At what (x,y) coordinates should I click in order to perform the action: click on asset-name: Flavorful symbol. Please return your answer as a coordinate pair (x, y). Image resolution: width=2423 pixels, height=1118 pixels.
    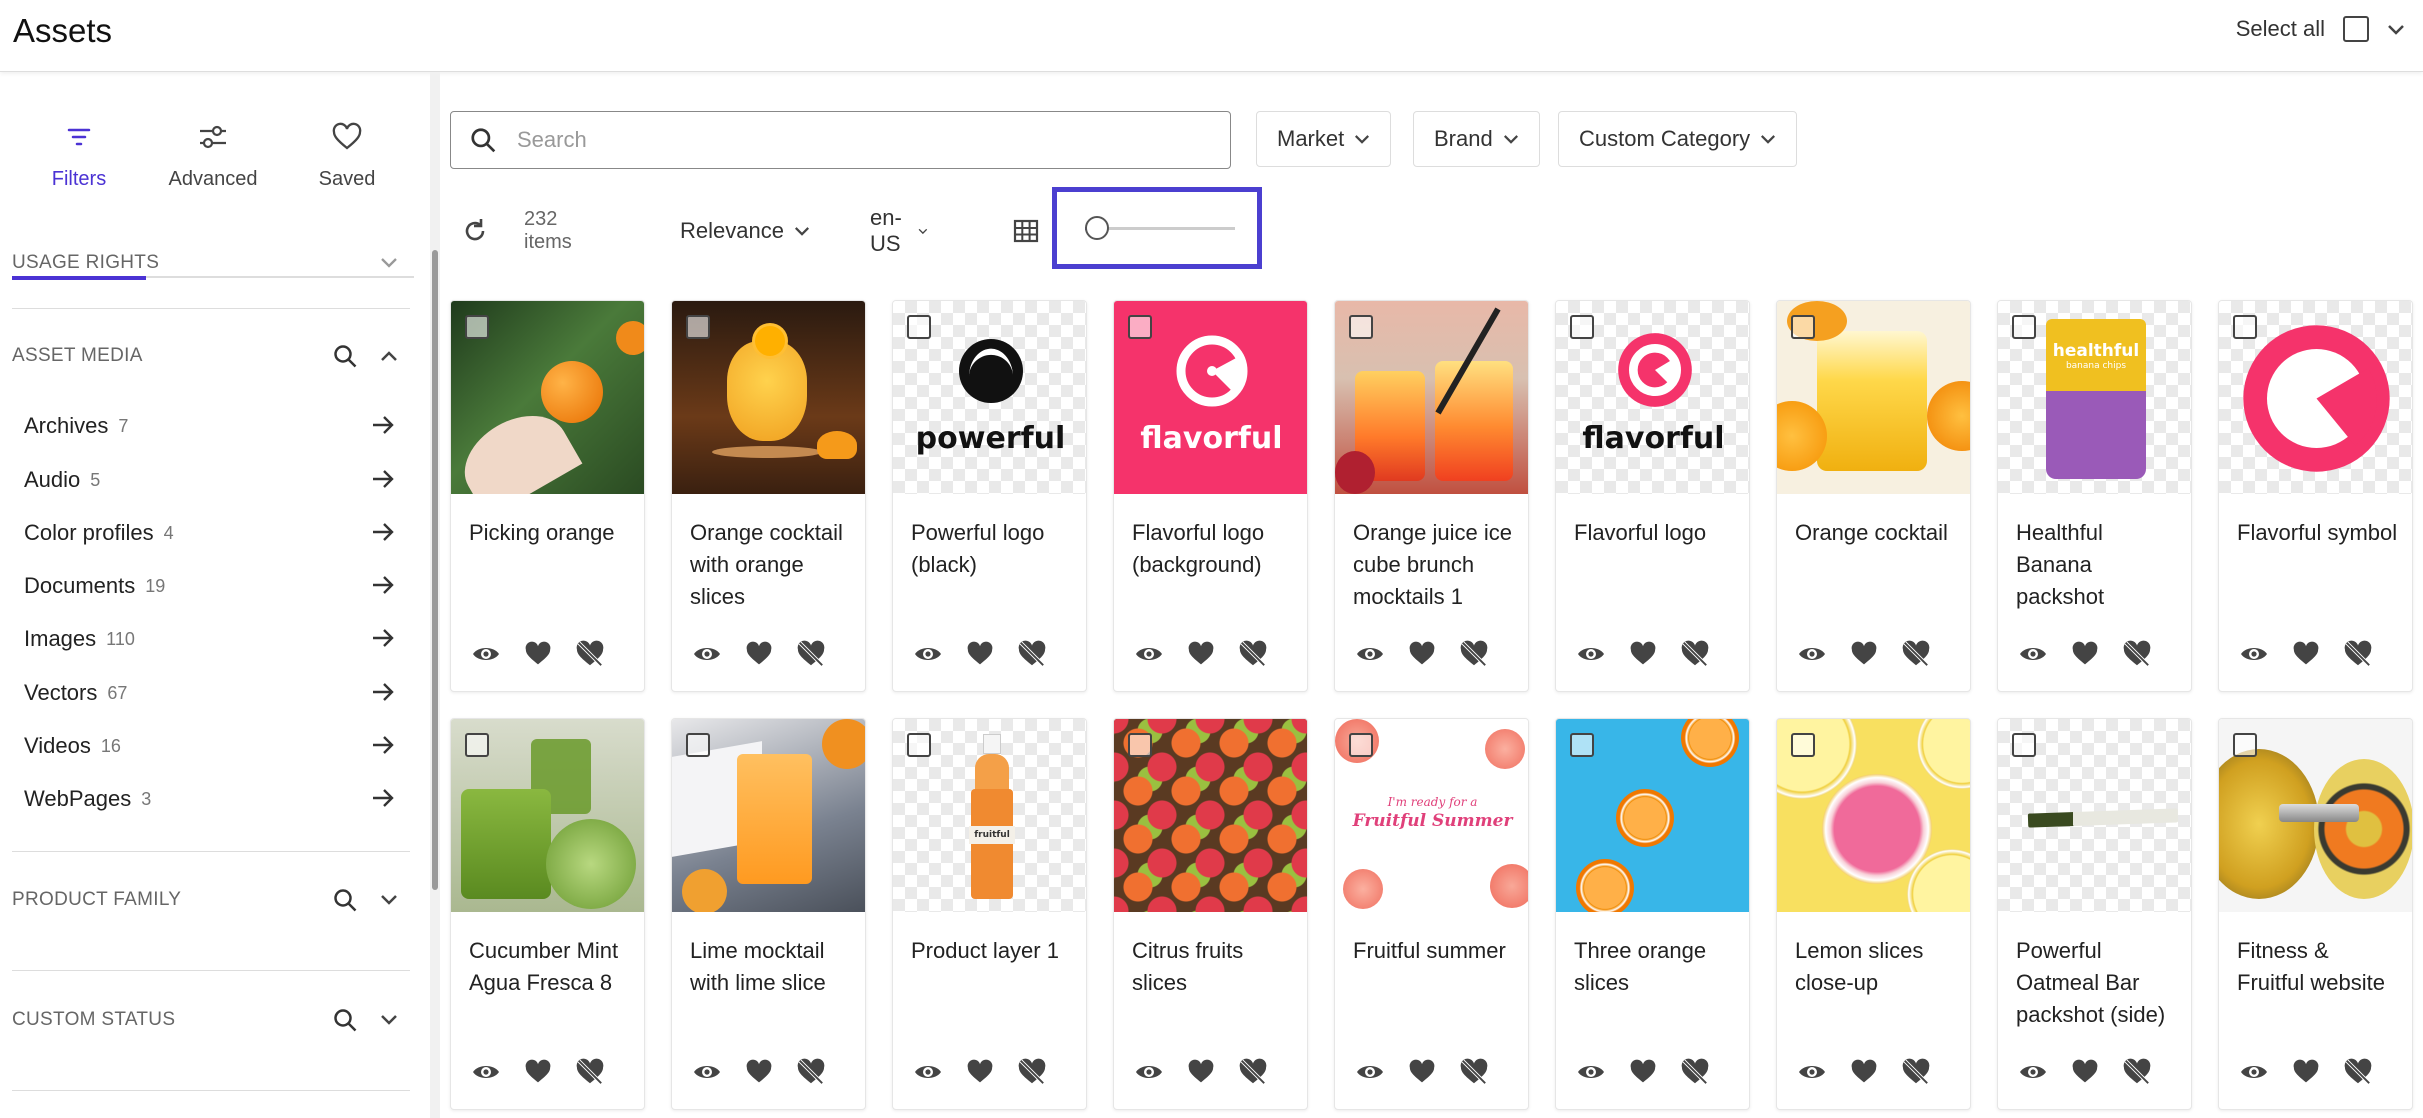
    Looking at the image, I should click on (2319, 533).